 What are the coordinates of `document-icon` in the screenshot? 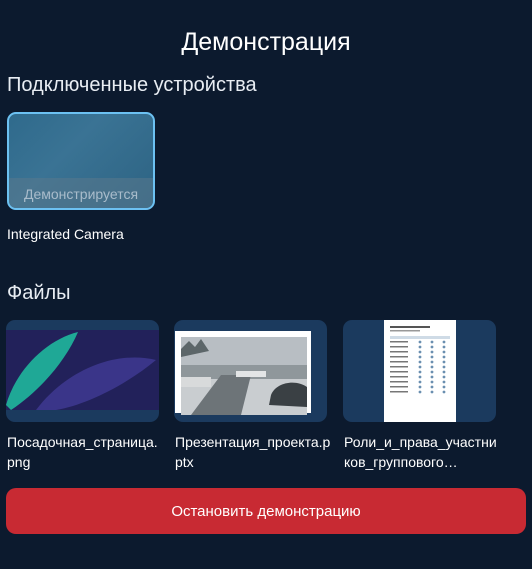 It's located at (420, 371).